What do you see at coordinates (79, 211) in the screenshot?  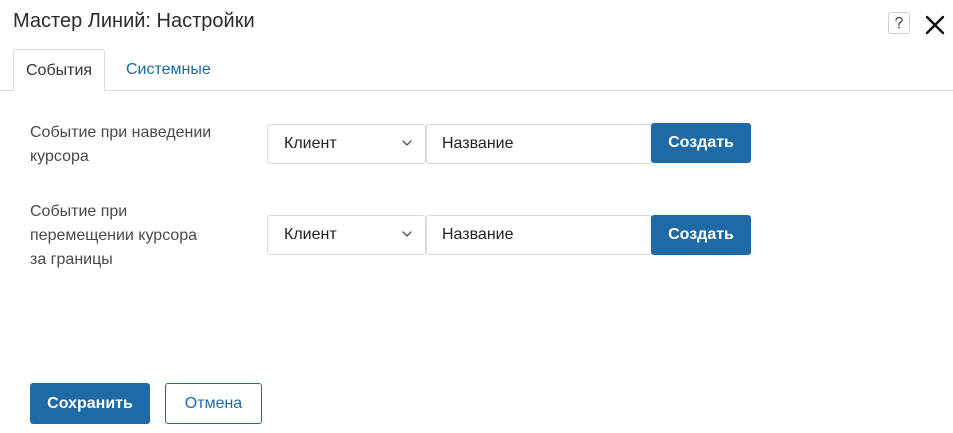 I see `event-row-label-line: Событие при` at bounding box center [79, 211].